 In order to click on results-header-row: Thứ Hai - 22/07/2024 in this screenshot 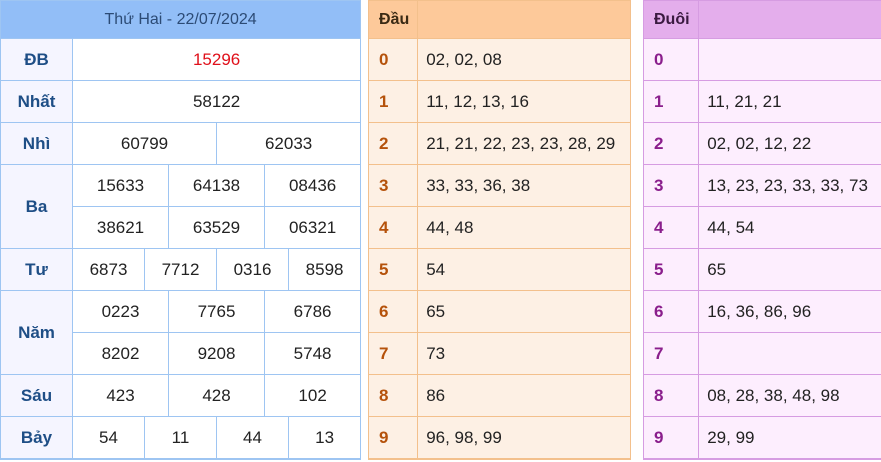, I will do `click(181, 19)`.